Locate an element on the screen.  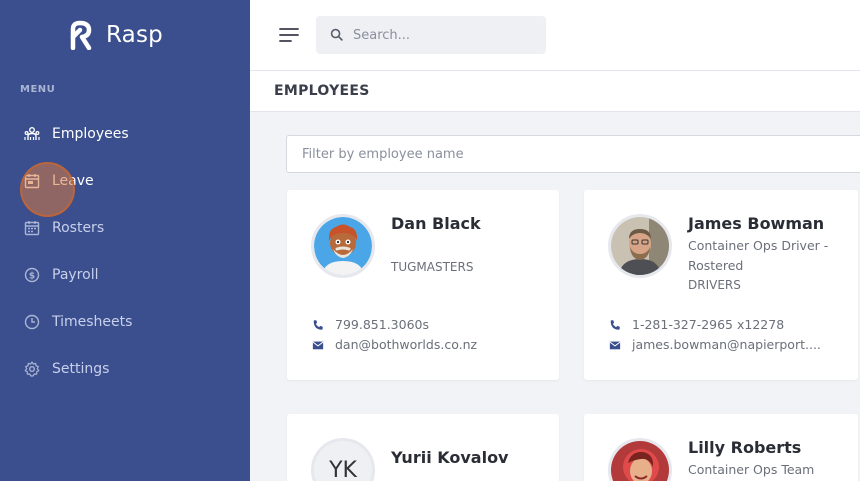
brand: Rasp is located at coordinates (115, 35).